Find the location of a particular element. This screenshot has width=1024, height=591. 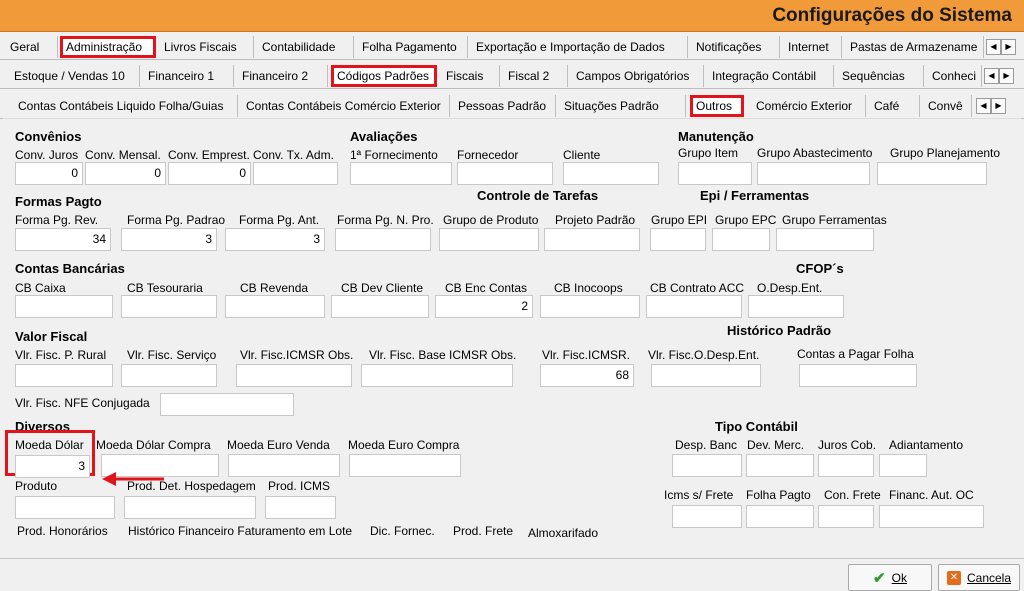

field-juros-cob is located at coordinates (846, 465).